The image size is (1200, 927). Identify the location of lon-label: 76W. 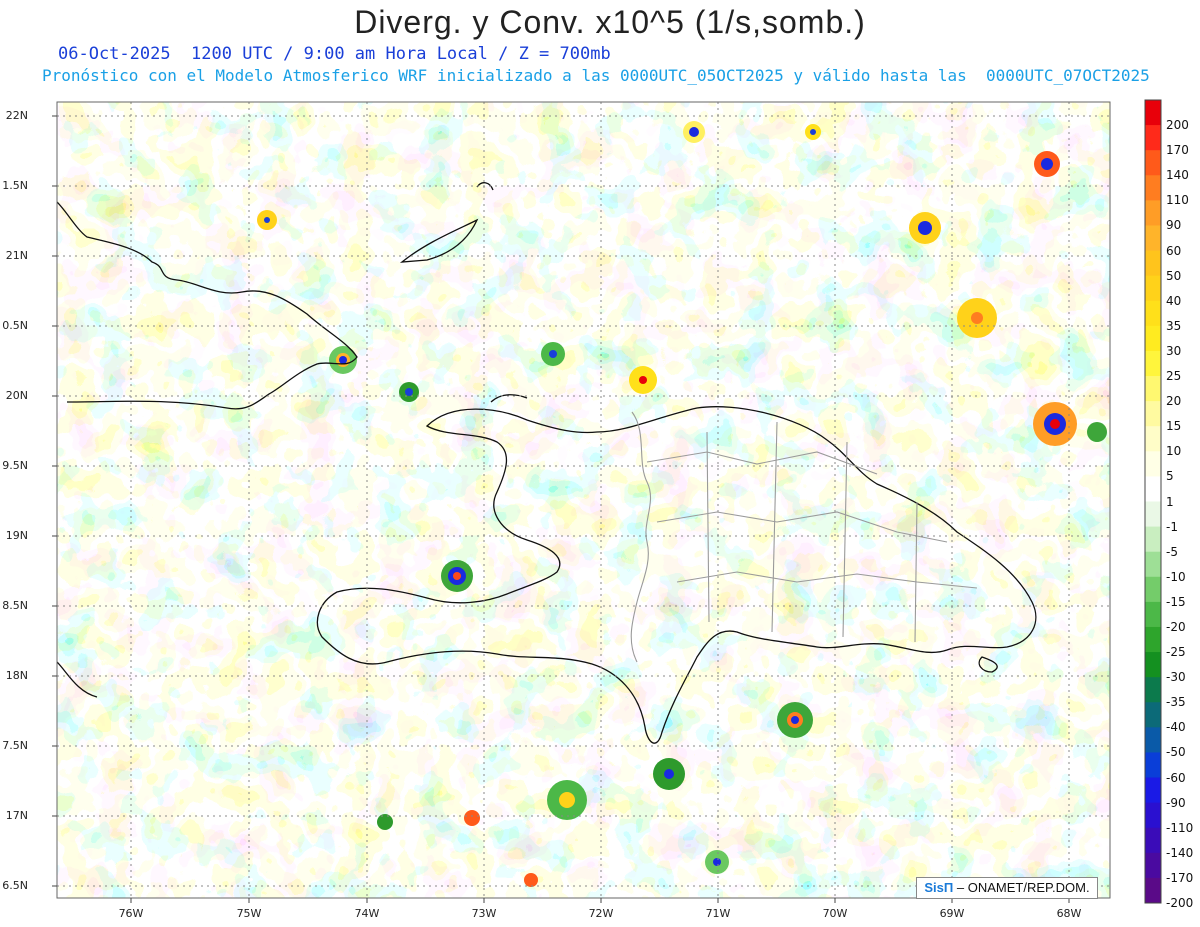
(131, 913).